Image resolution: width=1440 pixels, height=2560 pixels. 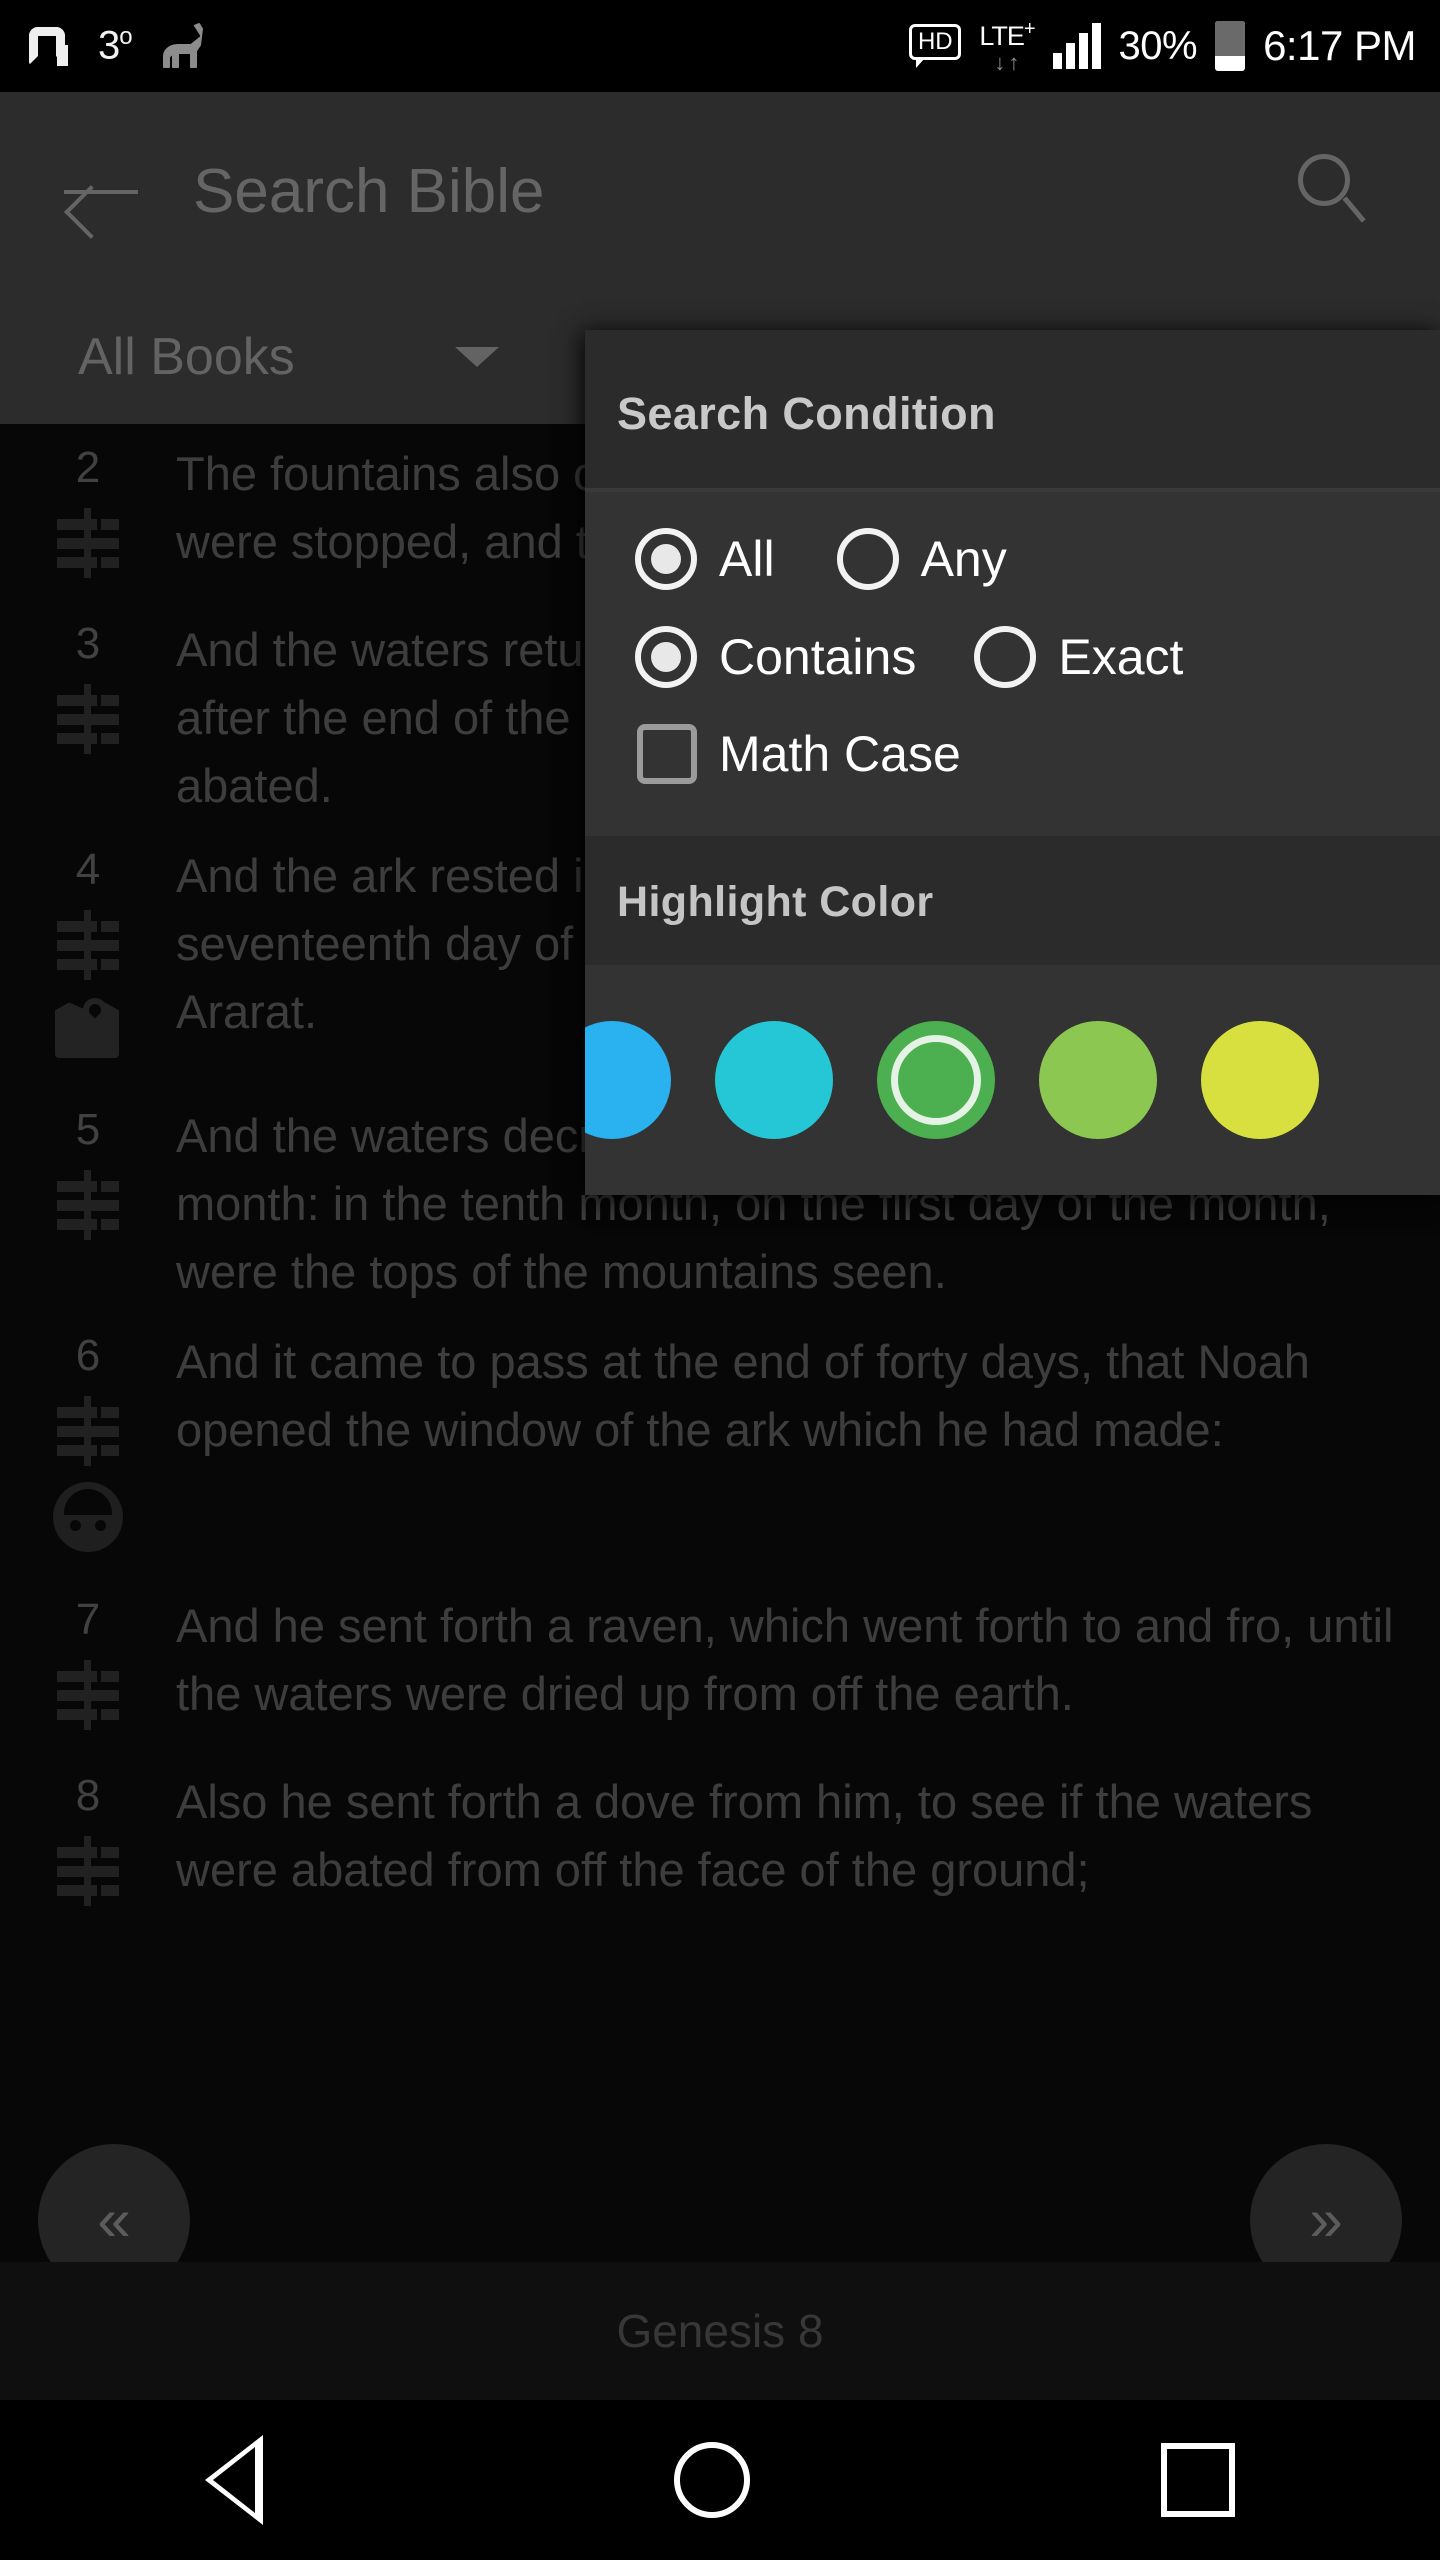 What do you see at coordinates (88, 1517) in the screenshot?
I see `person-icon` at bounding box center [88, 1517].